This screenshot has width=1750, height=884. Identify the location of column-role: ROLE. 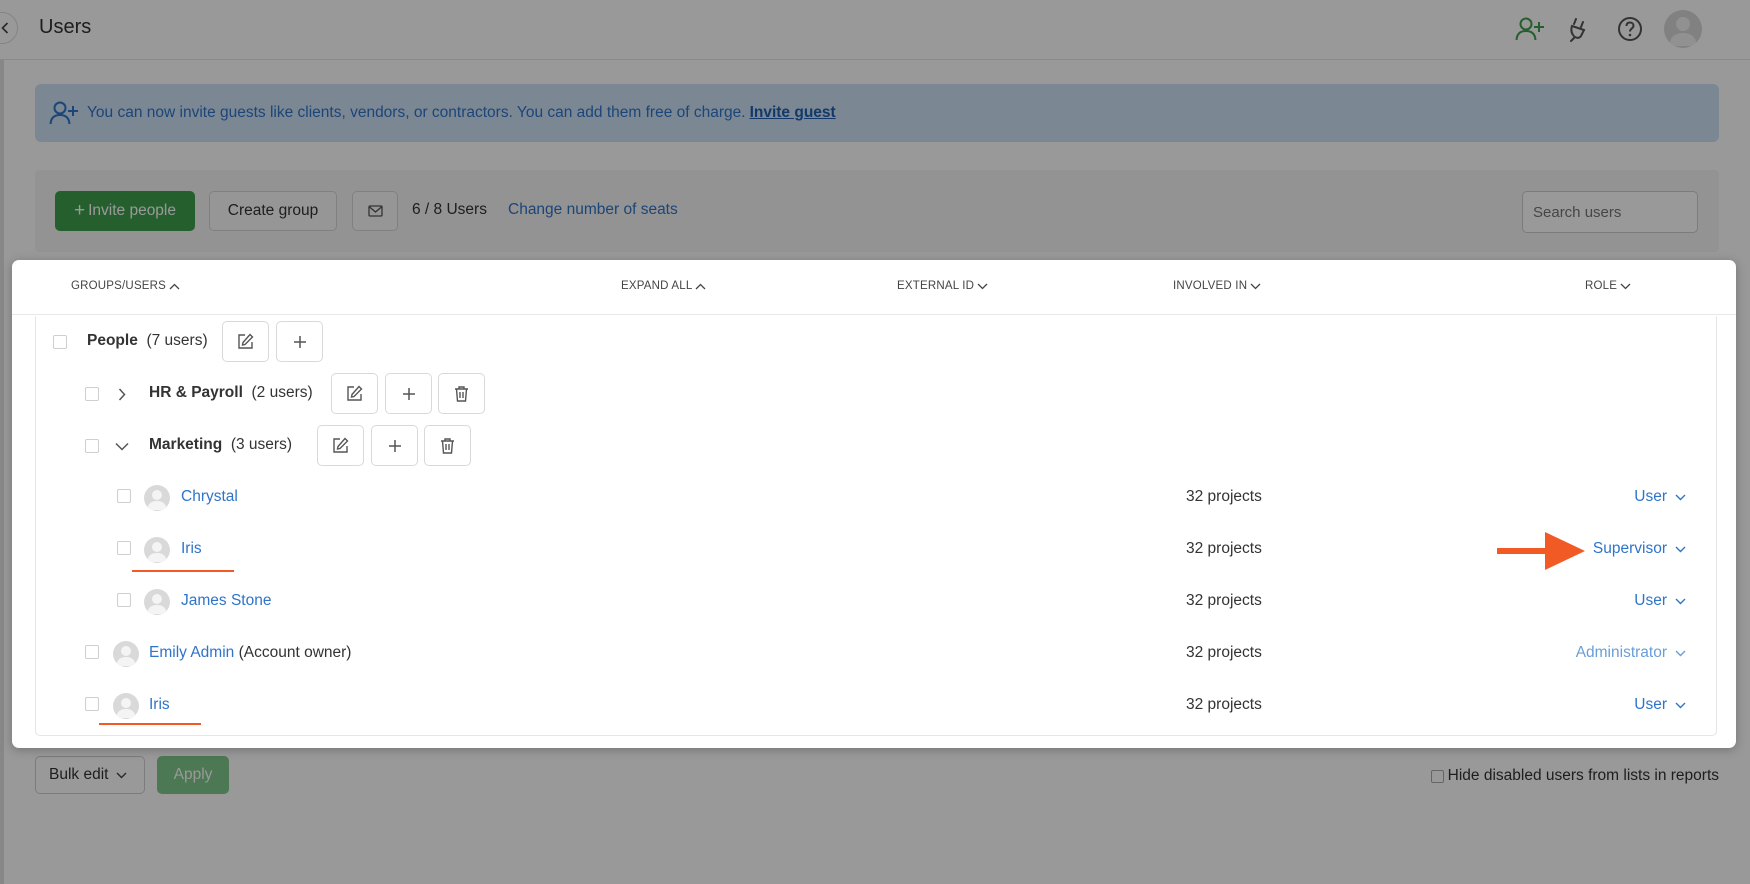
(1608, 286).